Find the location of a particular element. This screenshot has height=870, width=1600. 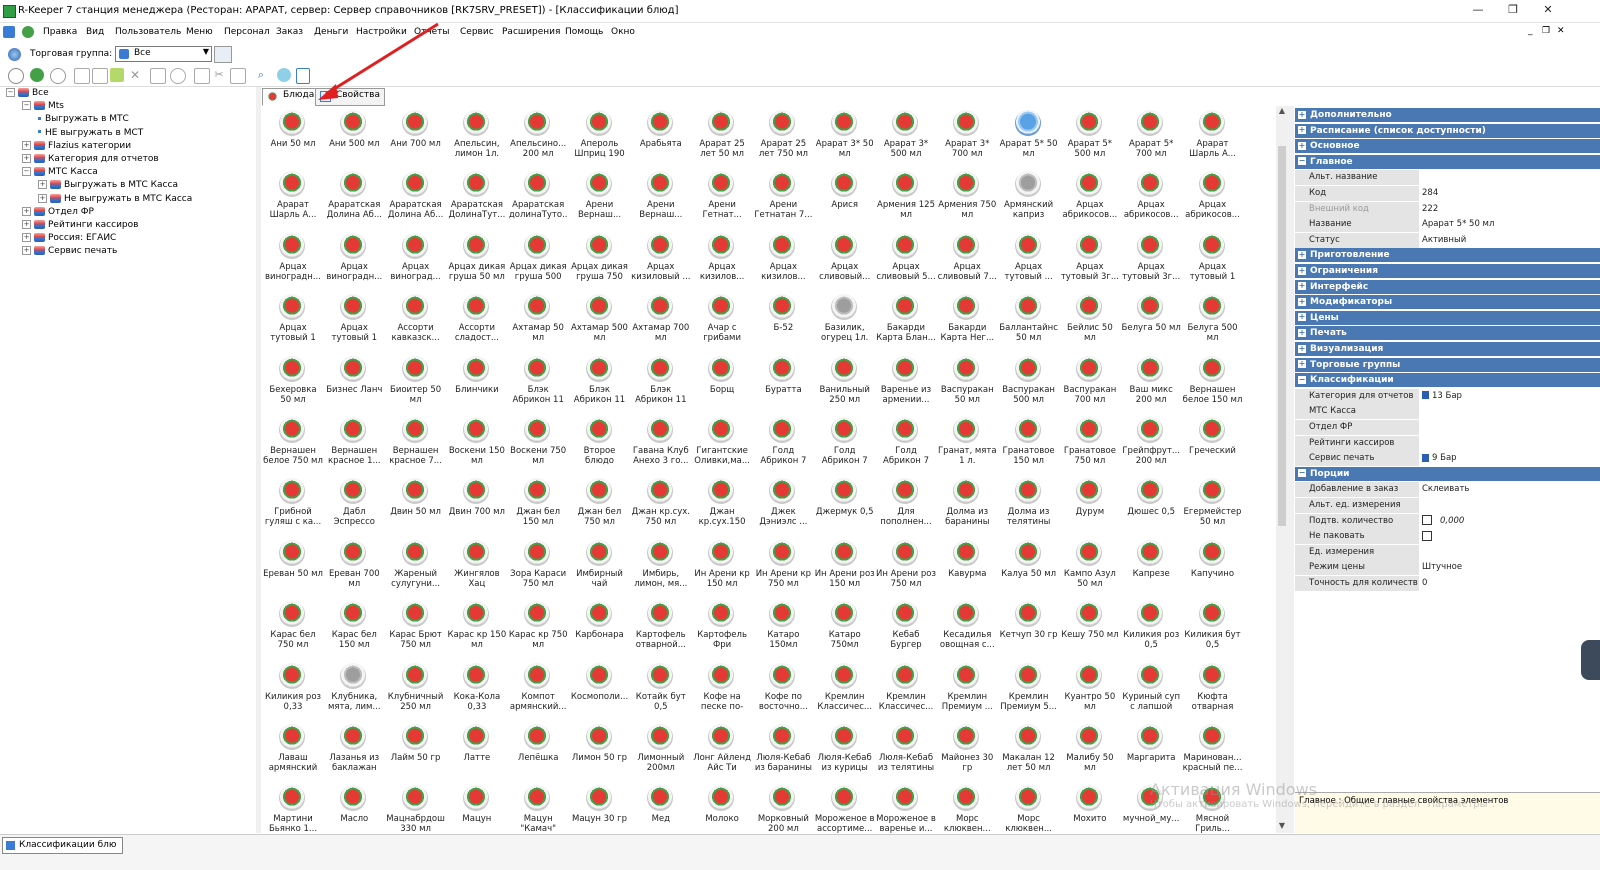

property-value: Штучное is located at coordinates (1510, 567).